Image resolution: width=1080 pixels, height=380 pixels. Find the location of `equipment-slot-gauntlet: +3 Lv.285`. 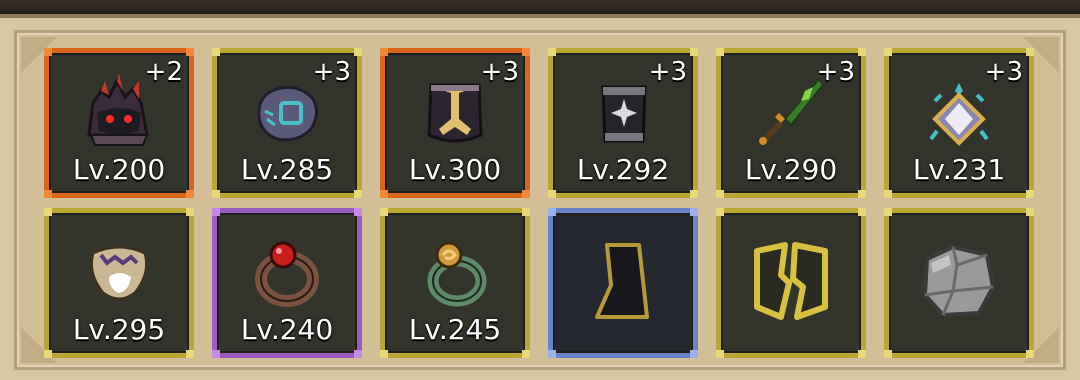

equipment-slot-gauntlet: +3 Lv.285 is located at coordinates (287, 123).